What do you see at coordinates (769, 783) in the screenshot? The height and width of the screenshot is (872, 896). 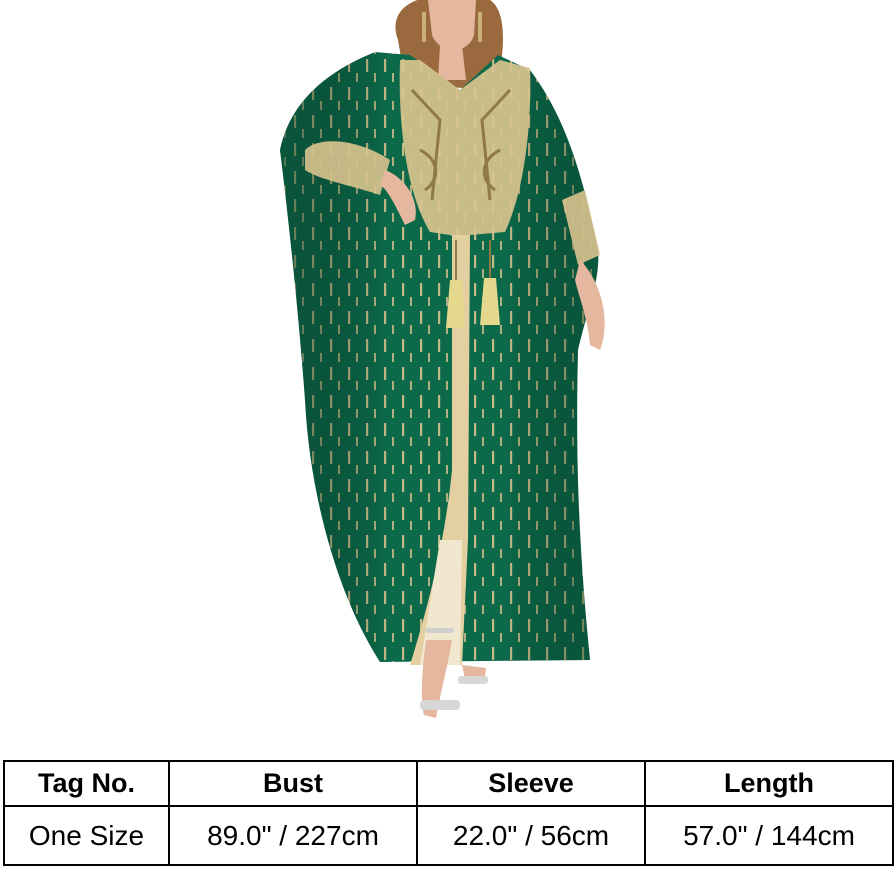 I see `header-length: Length` at bounding box center [769, 783].